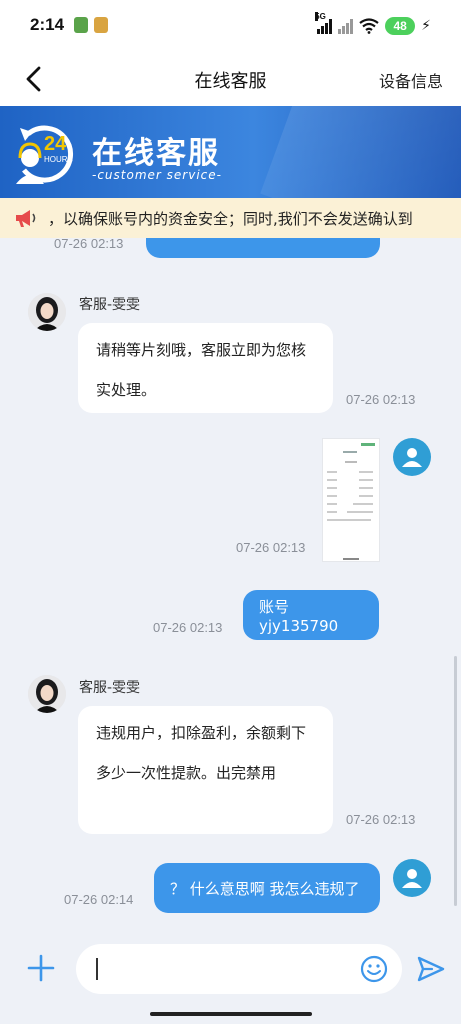  I want to click on message-line: 多少一次性提款。出完禁用, so click(186, 773).